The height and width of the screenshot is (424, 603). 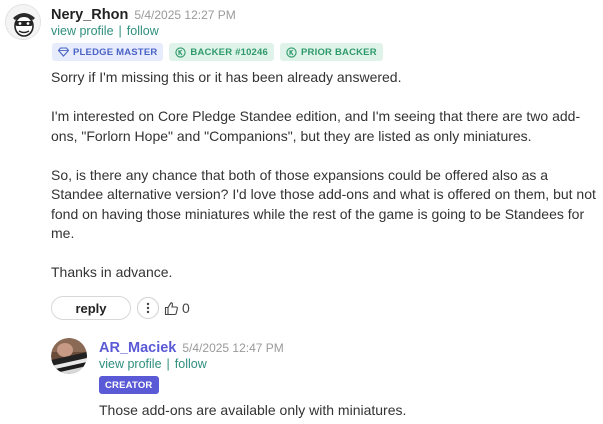 I want to click on creator-badge: CREATOR, so click(x=129, y=385).